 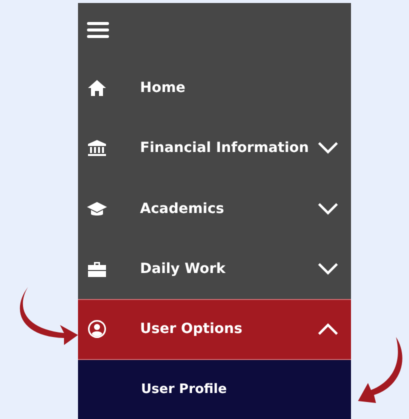 I want to click on menu-item-label: Home, so click(x=163, y=88).